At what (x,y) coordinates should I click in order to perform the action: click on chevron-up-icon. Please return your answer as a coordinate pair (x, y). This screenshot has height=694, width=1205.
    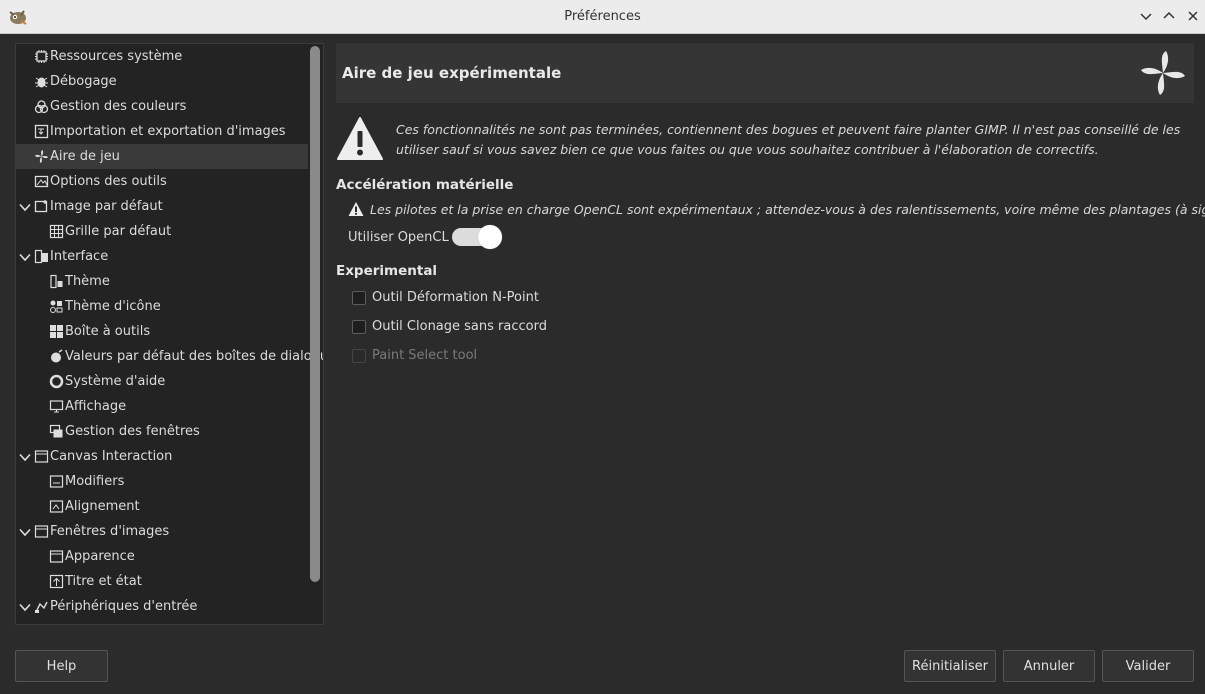
    Looking at the image, I should click on (1169, 15).